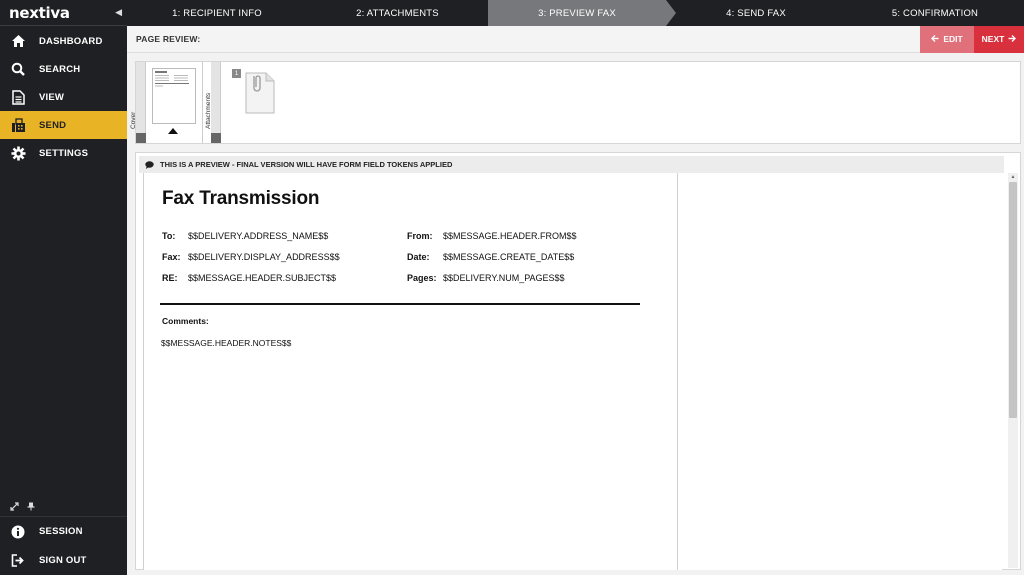 The width and height of the screenshot is (1024, 575). What do you see at coordinates (143, 371) in the screenshot?
I see `page-edge` at bounding box center [143, 371].